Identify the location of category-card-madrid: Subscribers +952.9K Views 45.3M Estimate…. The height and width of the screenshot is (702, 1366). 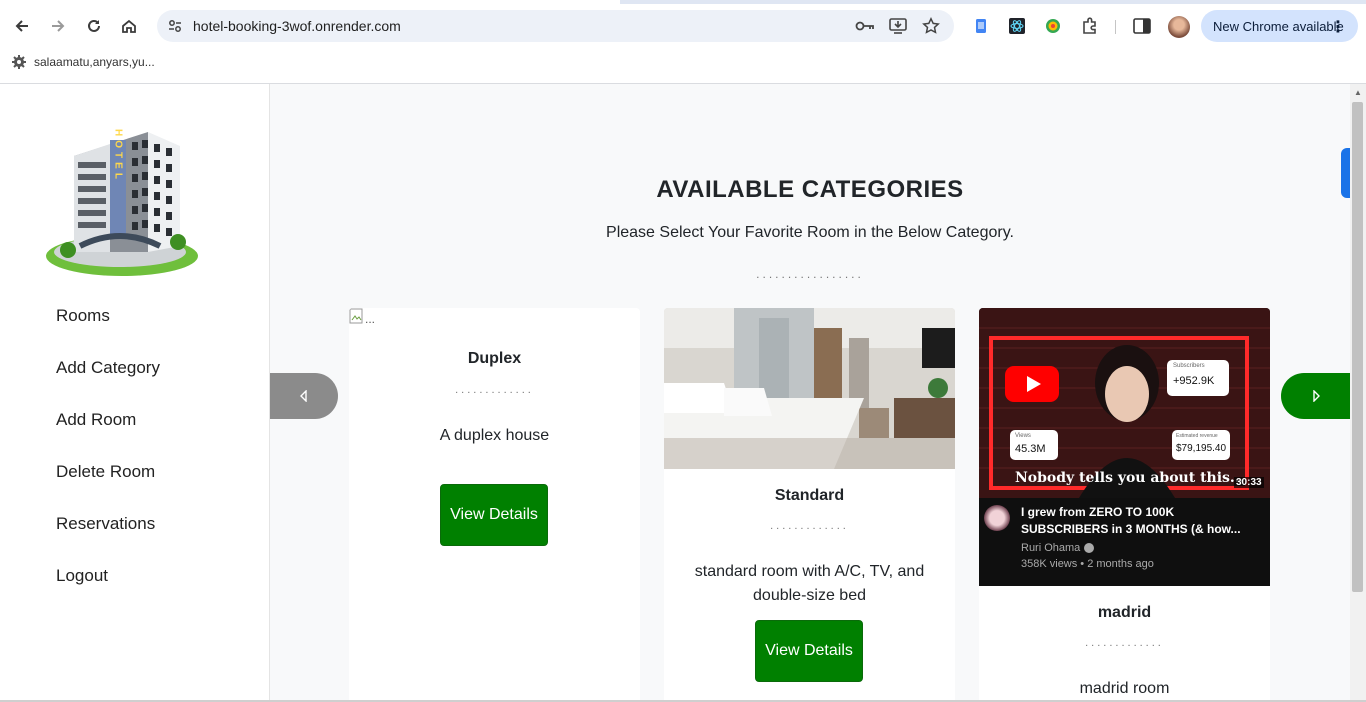
(1124, 505).